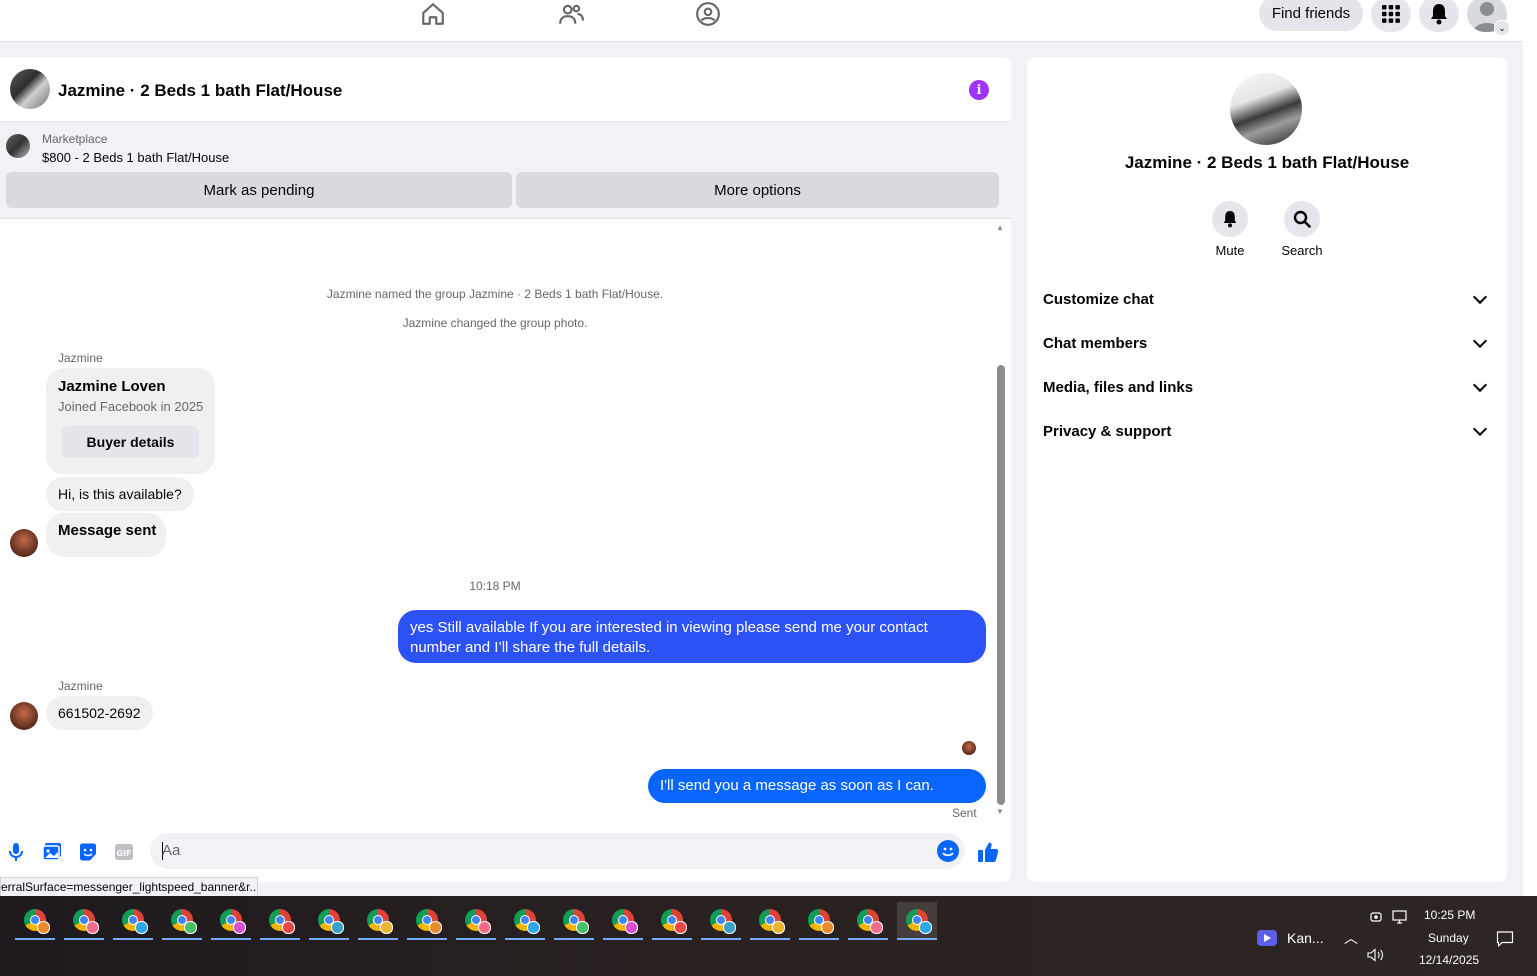  I want to click on bell-icon, so click(1439, 14).